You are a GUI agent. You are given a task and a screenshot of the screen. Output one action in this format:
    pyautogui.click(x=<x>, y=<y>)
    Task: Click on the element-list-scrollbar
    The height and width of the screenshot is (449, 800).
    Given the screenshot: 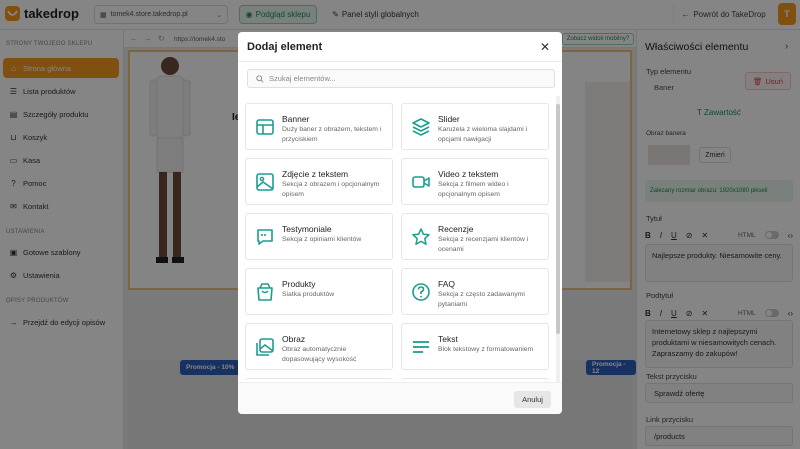 What is the action you would take?
    pyautogui.click(x=558, y=240)
    